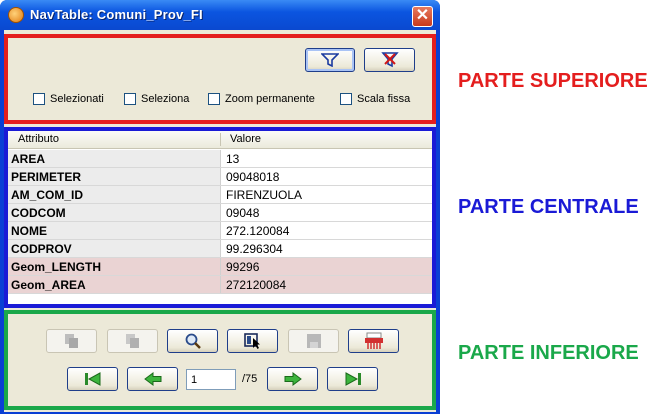  I want to click on table-row: AM_COM_ID FIRENZUOLA, so click(220, 195).